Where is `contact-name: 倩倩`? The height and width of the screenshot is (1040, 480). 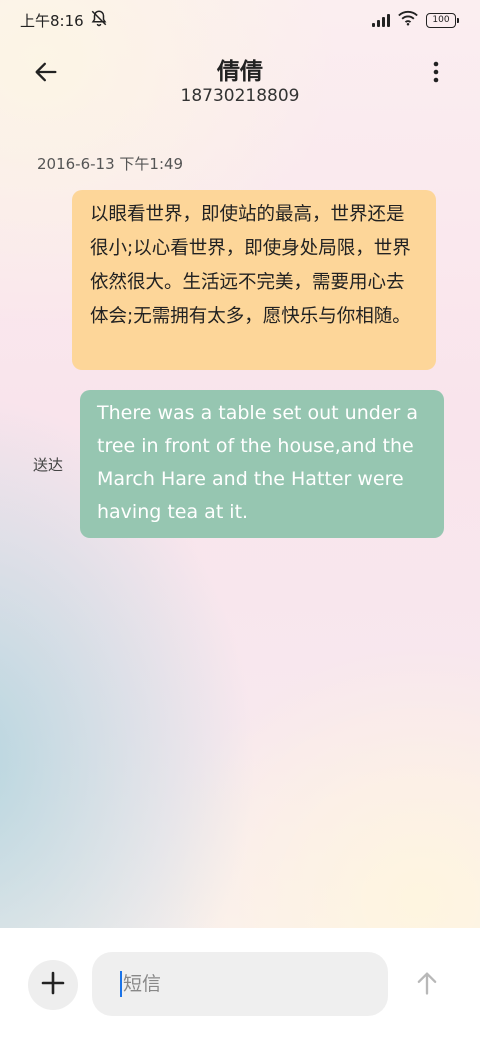
contact-name: 倩倩 is located at coordinates (240, 72).